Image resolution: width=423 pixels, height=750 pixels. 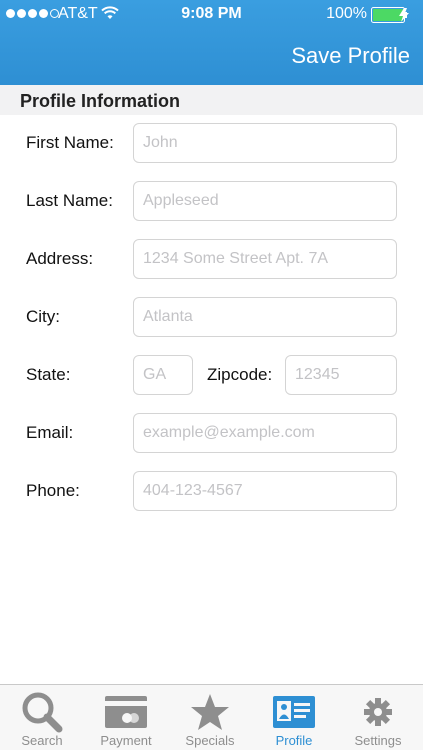 What do you see at coordinates (163, 375) in the screenshot?
I see `state-input` at bounding box center [163, 375].